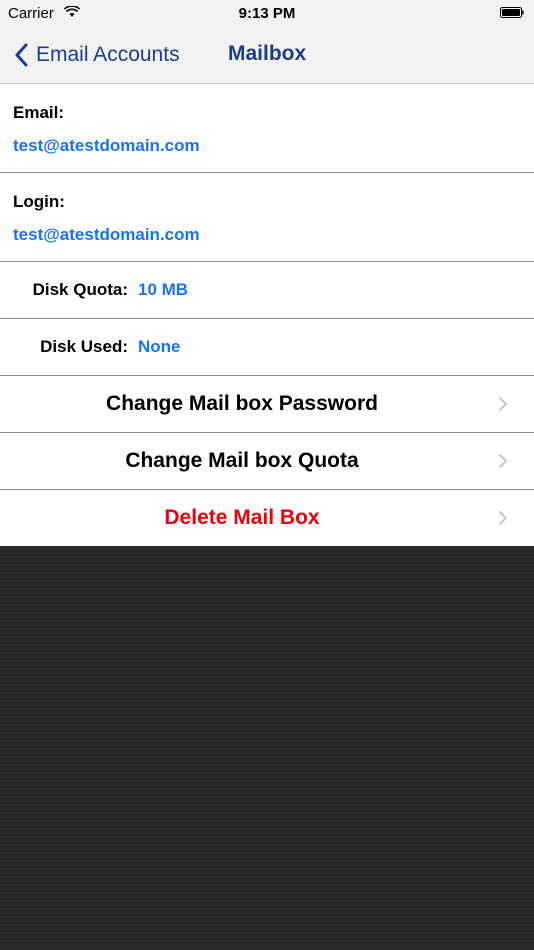 This screenshot has width=534, height=950. What do you see at coordinates (39, 201) in the screenshot?
I see `login-label: Login:` at bounding box center [39, 201].